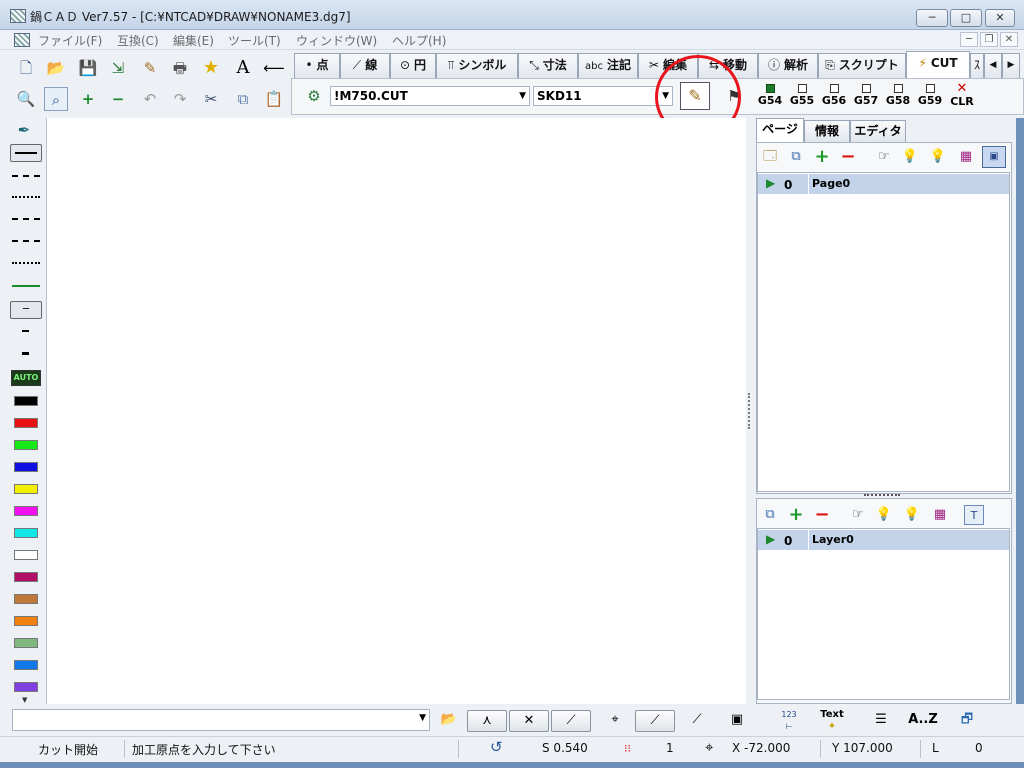 The width and height of the screenshot is (1024, 768). I want to click on line-style-solid-button, so click(26, 153).